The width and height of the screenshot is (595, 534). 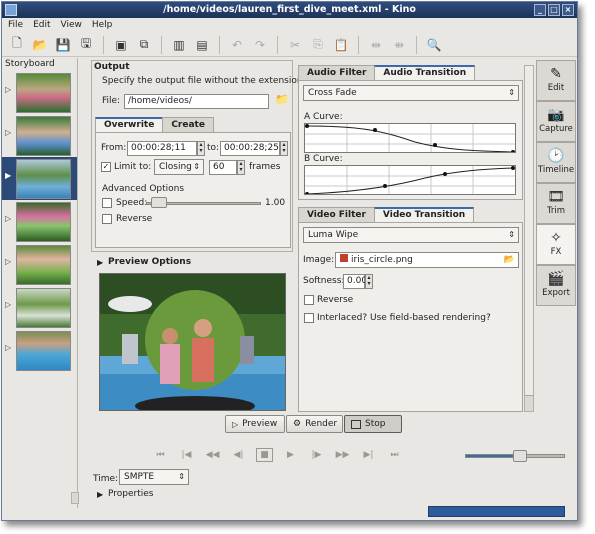 What do you see at coordinates (179, 167) in the screenshot?
I see `limit-mode-select: Closing ⇕` at bounding box center [179, 167].